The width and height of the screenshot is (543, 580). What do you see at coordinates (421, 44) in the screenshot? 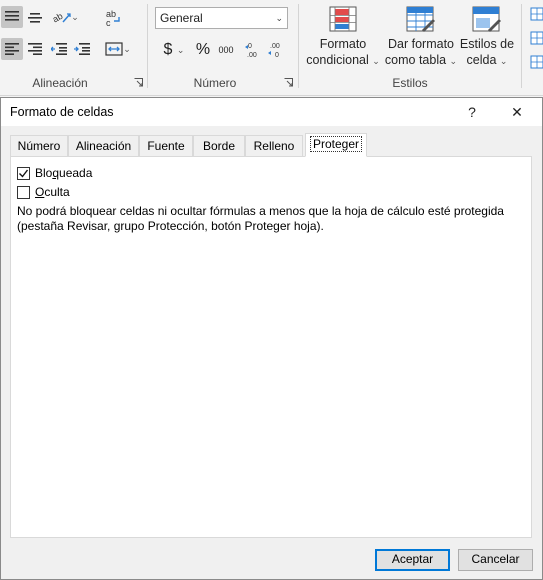
I see `format-as-table-label-1: Dar formato` at bounding box center [421, 44].